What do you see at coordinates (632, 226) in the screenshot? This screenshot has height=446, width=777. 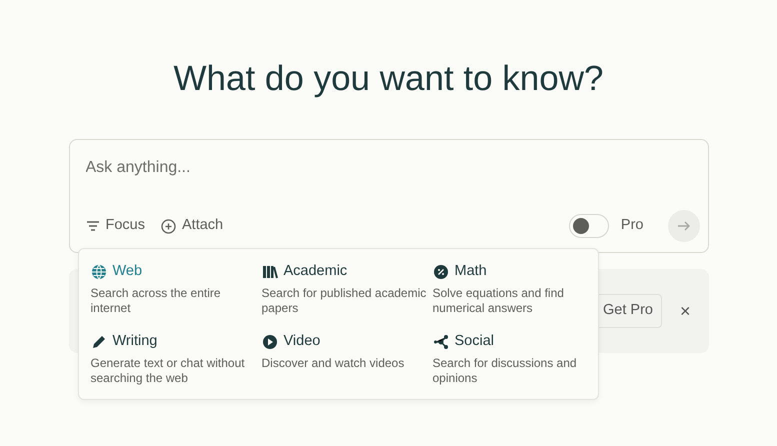 I see `pro-label: Pro` at bounding box center [632, 226].